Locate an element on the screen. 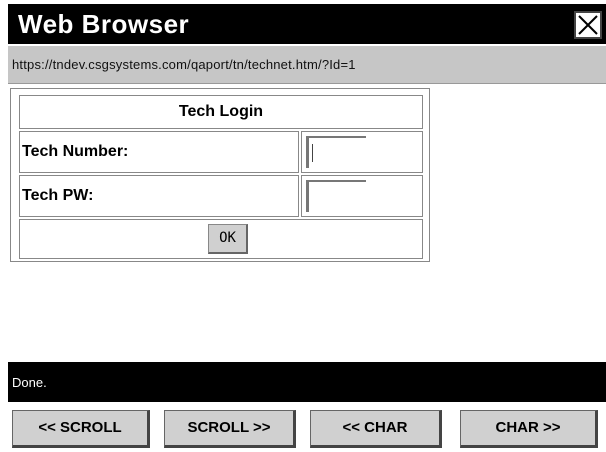 The image size is (606, 452). tech-pw-label: Tech PW: is located at coordinates (58, 195).